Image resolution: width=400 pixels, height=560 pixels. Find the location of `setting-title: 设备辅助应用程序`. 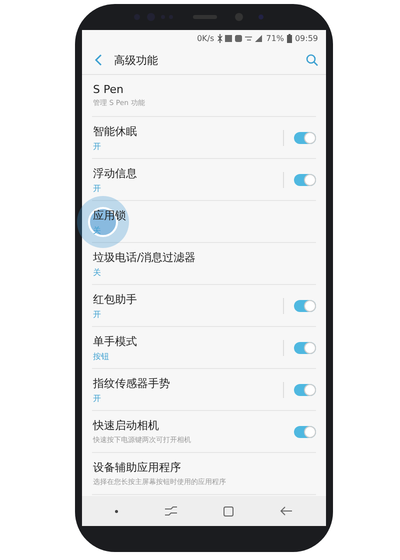

setting-title: 设备辅助应用程序 is located at coordinates (137, 467).